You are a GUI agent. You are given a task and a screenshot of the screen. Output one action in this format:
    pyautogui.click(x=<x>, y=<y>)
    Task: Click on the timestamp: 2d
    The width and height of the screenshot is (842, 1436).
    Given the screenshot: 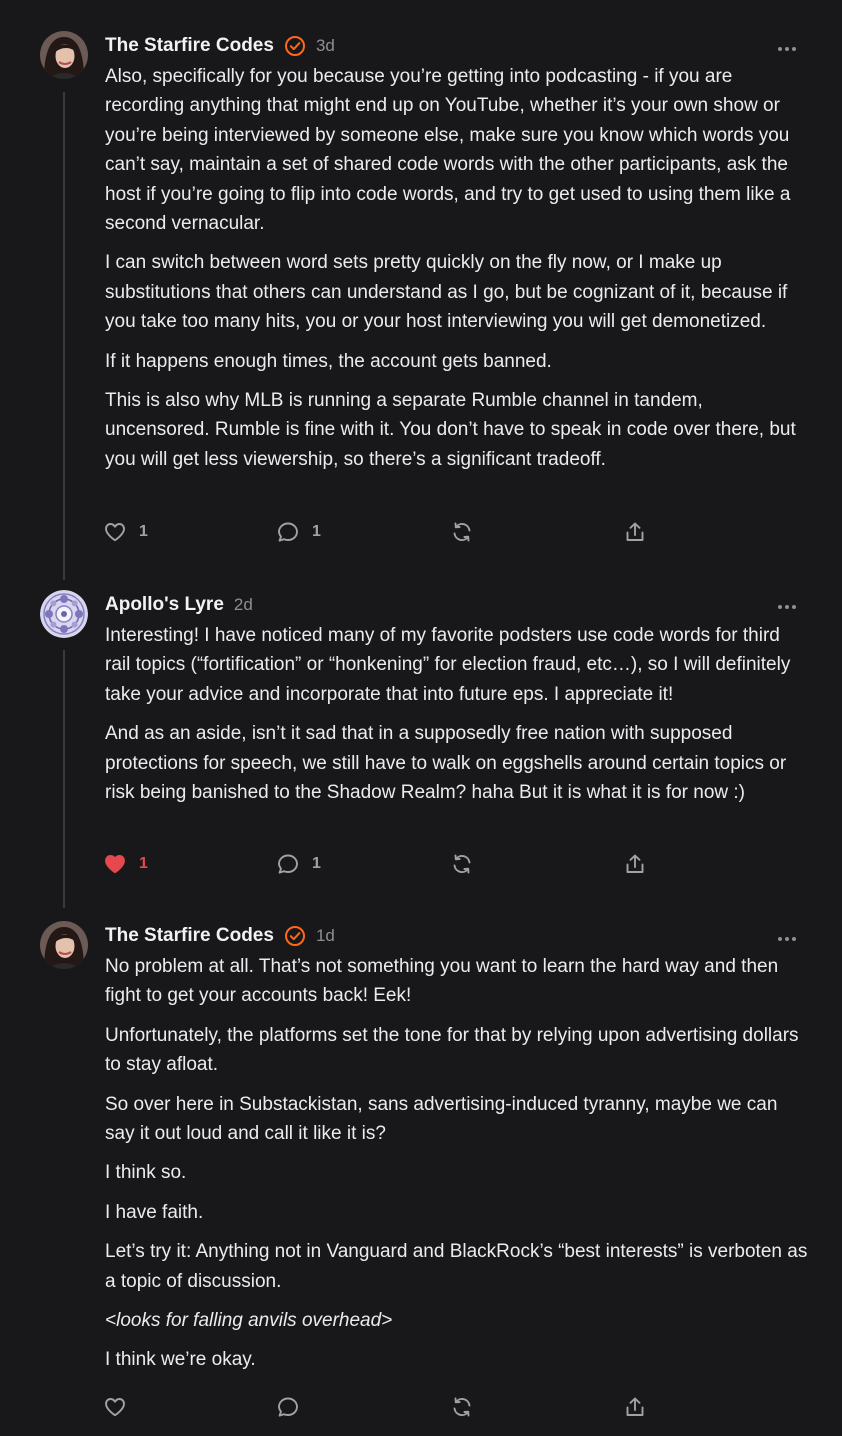 What is the action you would take?
    pyautogui.click(x=243, y=605)
    